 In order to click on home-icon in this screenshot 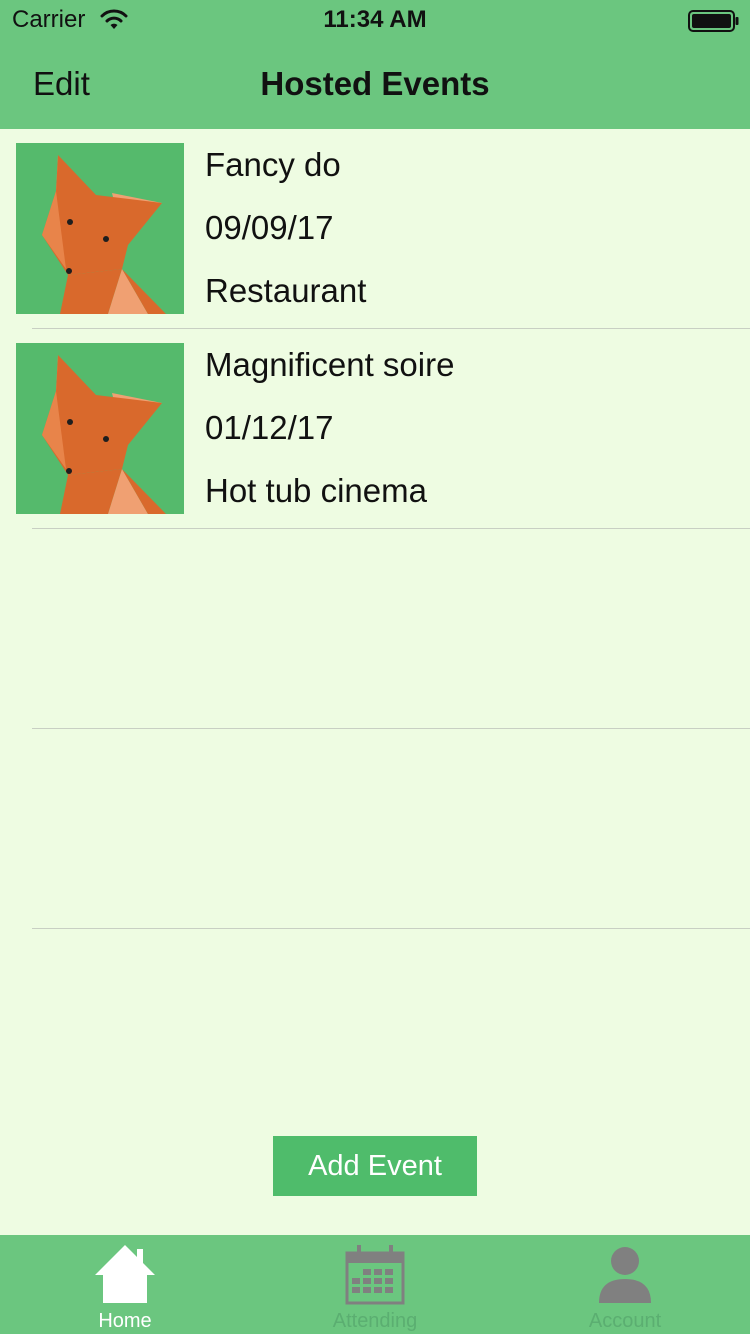, I will do `click(125, 1274)`.